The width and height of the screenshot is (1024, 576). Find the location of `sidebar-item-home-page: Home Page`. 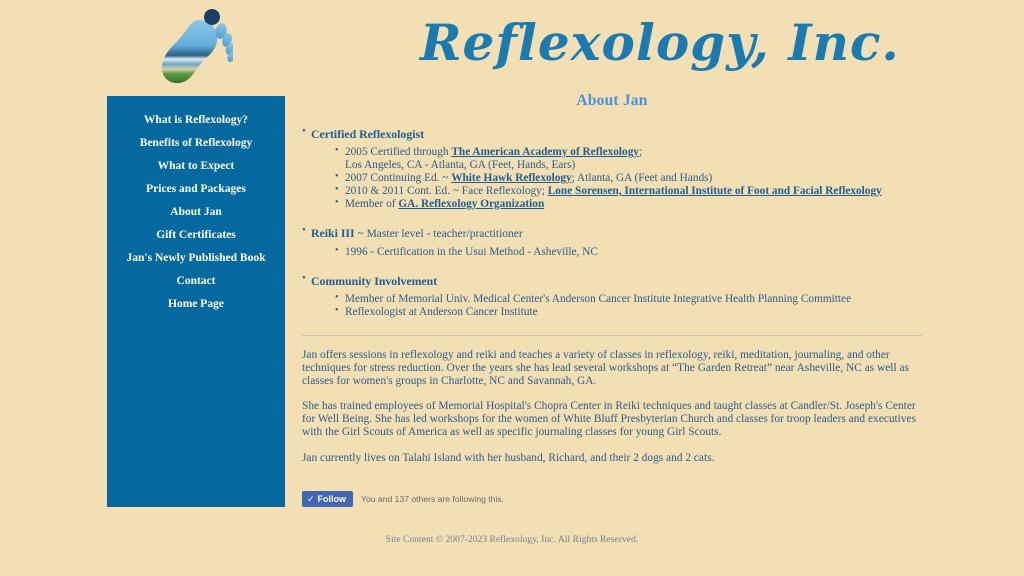

sidebar-item-home-page: Home Page is located at coordinates (196, 304).